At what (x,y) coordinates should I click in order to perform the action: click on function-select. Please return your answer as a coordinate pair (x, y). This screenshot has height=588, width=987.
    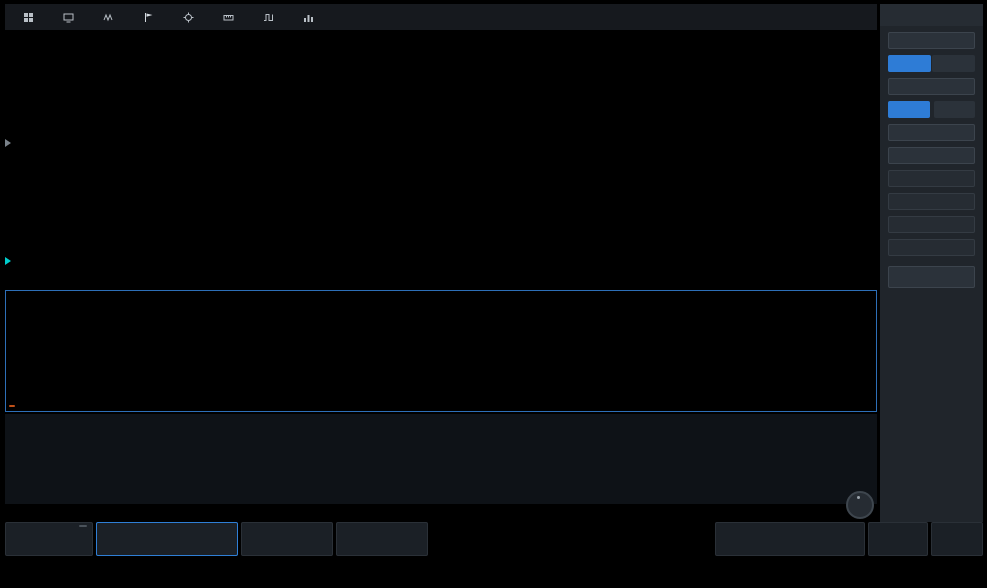
    Looking at the image, I should click on (931, 86).